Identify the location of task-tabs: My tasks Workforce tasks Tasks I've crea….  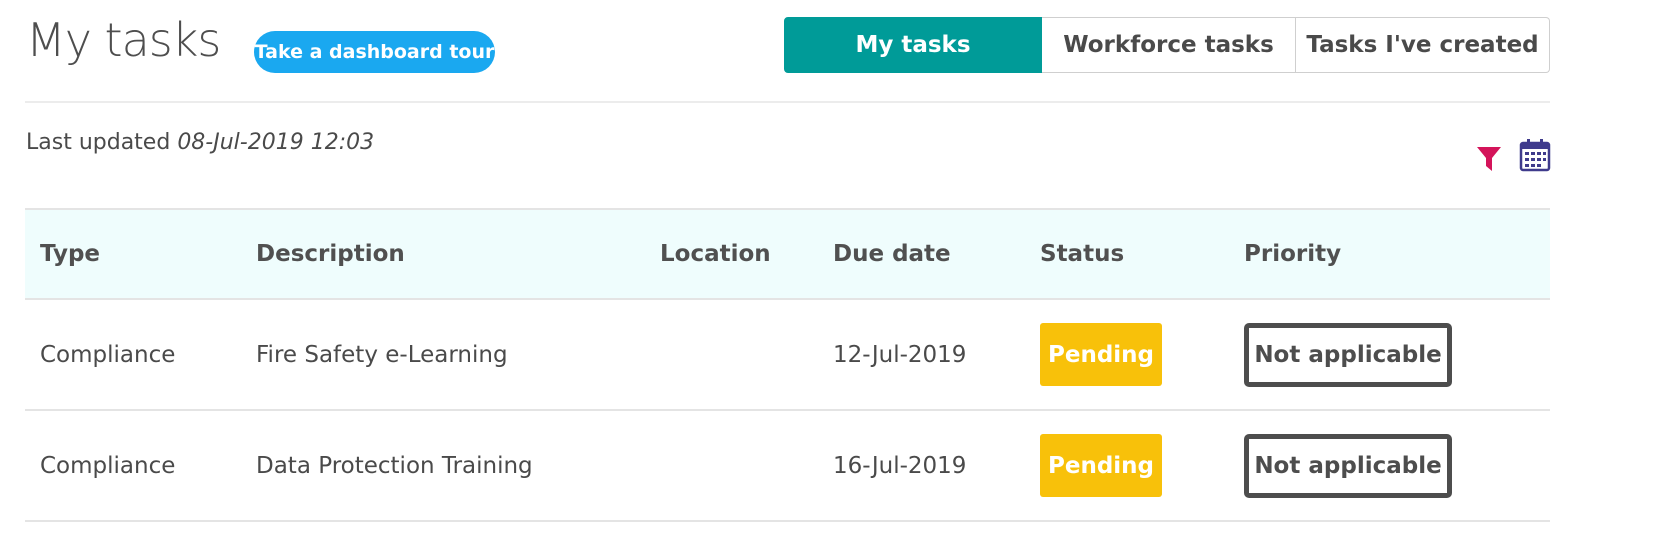
(1167, 45).